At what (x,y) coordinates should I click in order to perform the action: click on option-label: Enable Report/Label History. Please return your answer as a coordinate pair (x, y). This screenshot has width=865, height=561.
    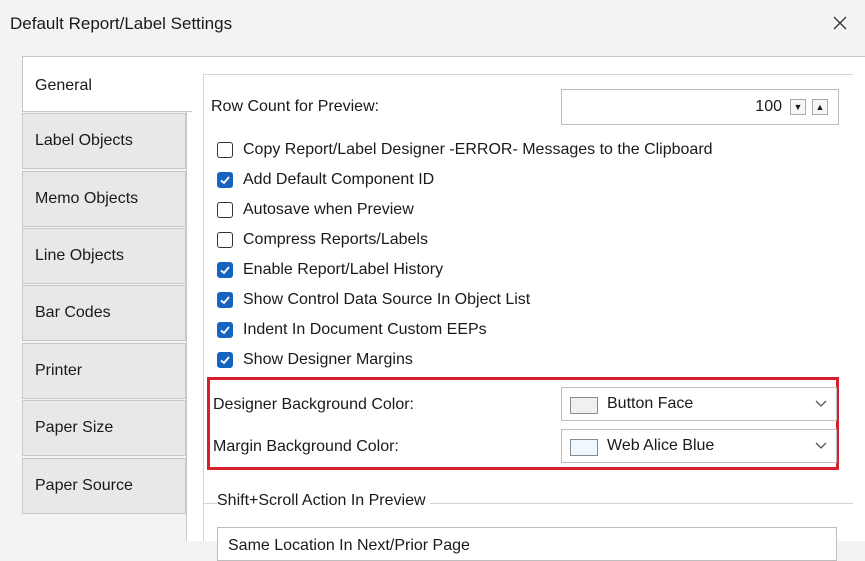
    Looking at the image, I should click on (343, 269).